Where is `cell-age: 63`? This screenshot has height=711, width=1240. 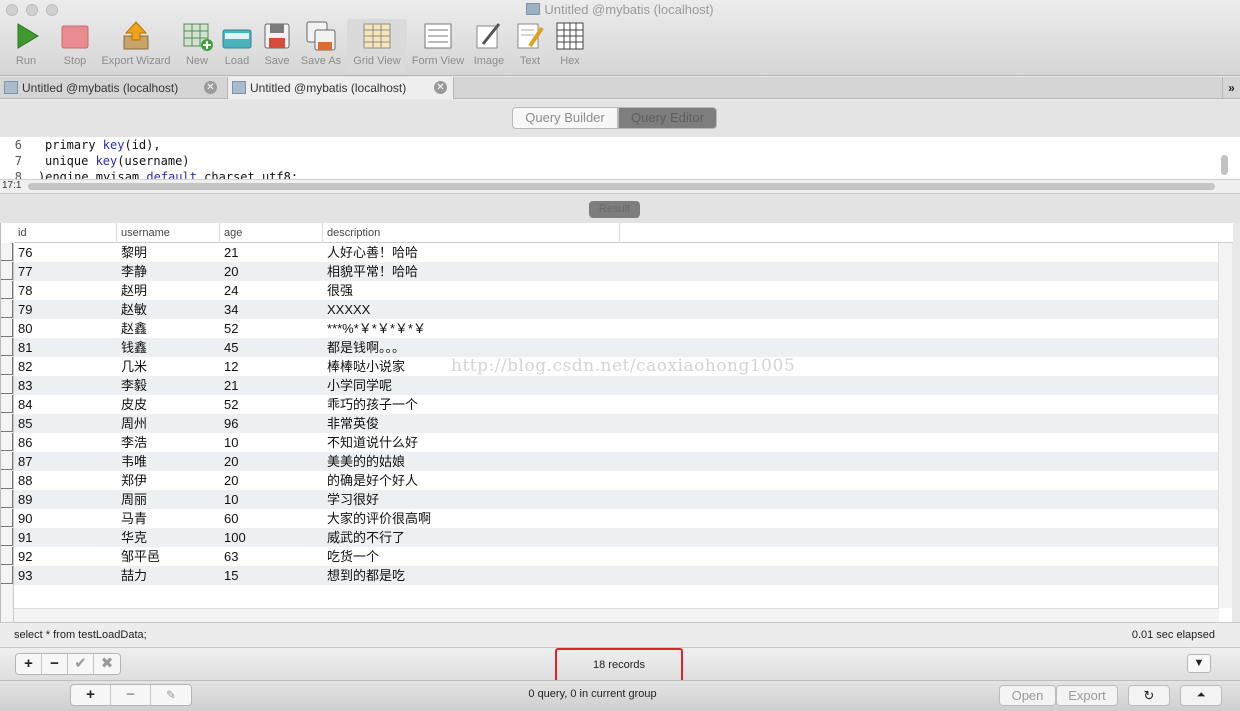
cell-age: 63 is located at coordinates (231, 556).